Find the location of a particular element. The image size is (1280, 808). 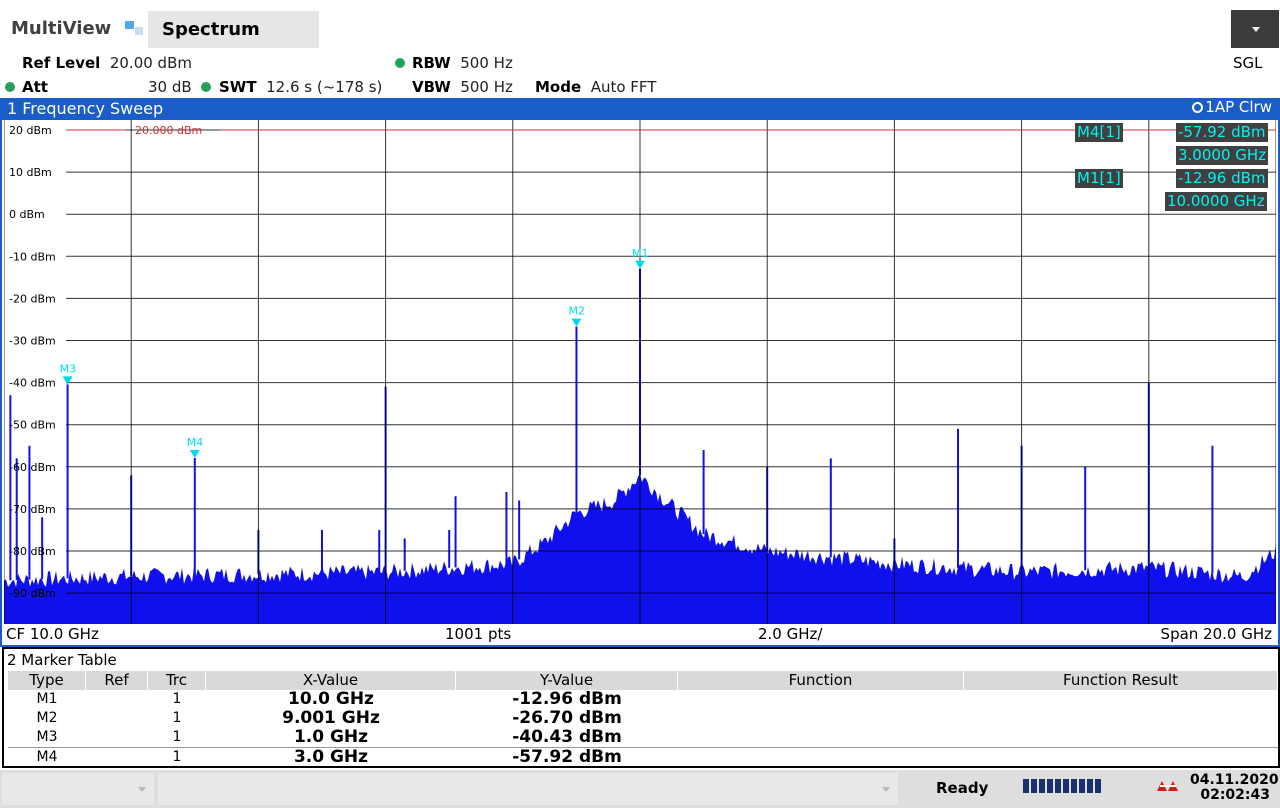

ref-level-value: 20.00 dBm is located at coordinates (150, 63).